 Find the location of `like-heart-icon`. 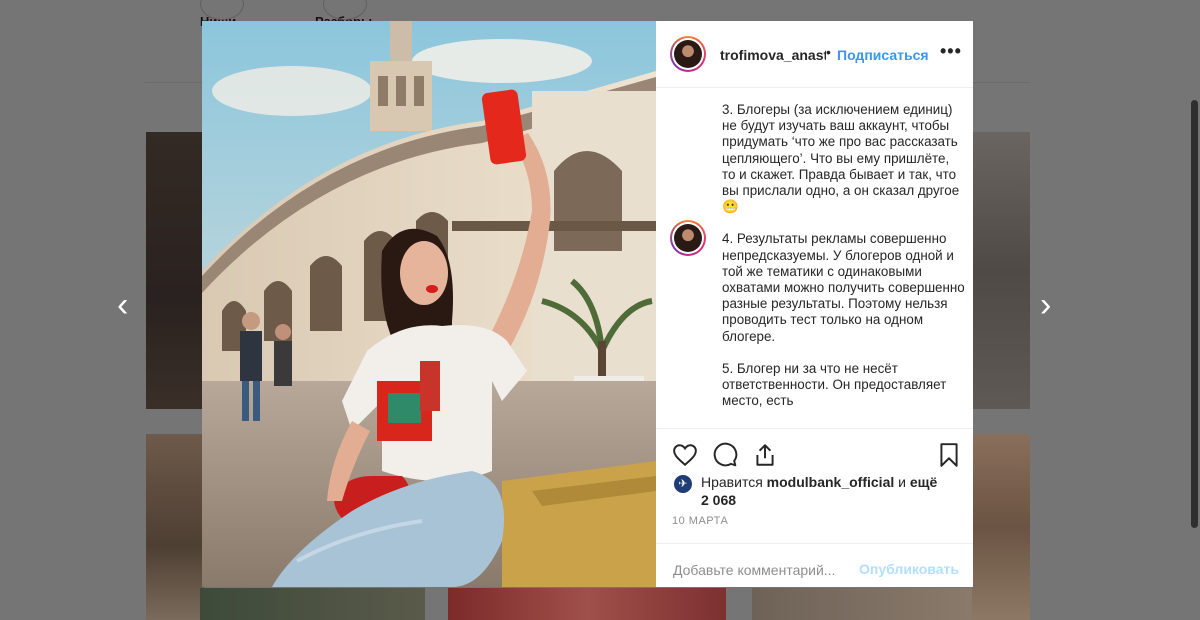

like-heart-icon is located at coordinates (685, 455).